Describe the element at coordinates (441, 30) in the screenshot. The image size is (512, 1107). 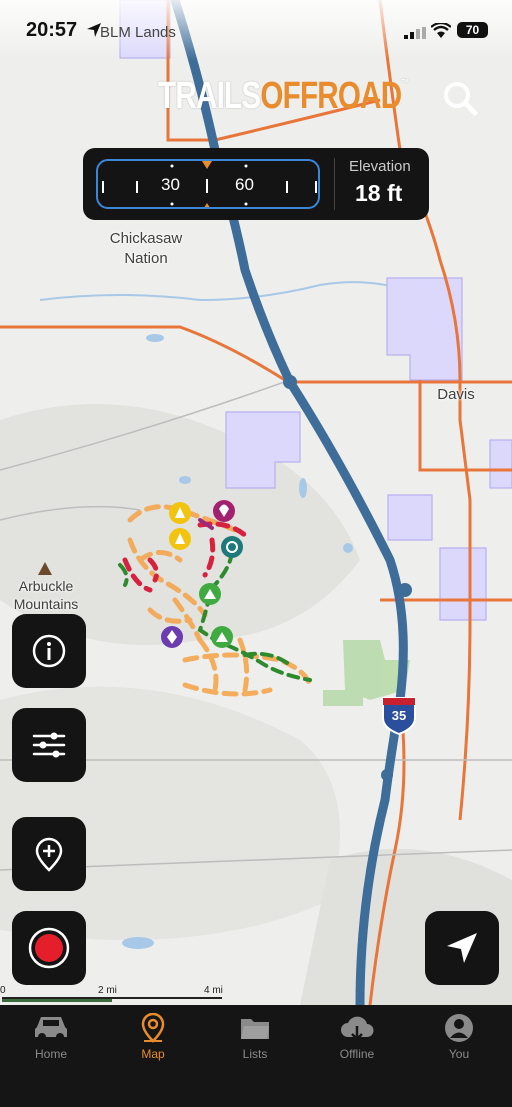
I see `wifi-icon` at that location.